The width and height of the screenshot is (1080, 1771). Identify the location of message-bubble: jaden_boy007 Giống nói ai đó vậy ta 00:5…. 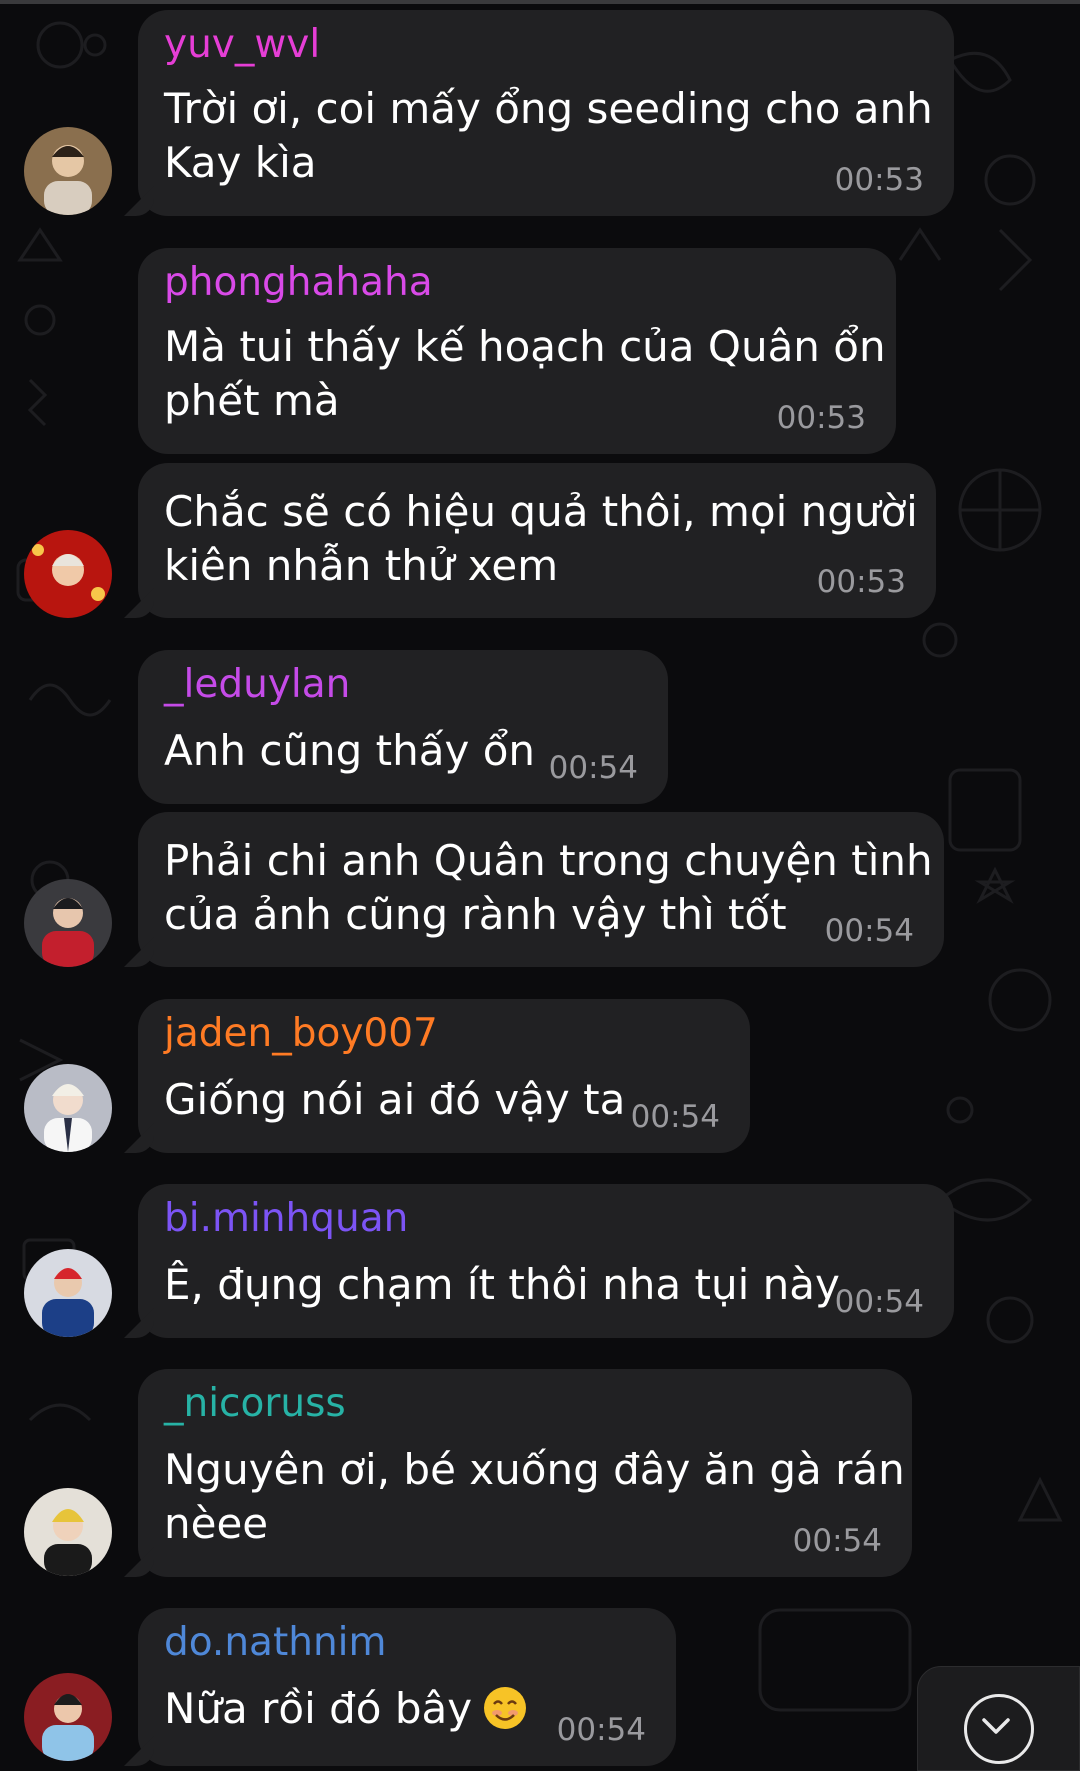
(444, 1076).